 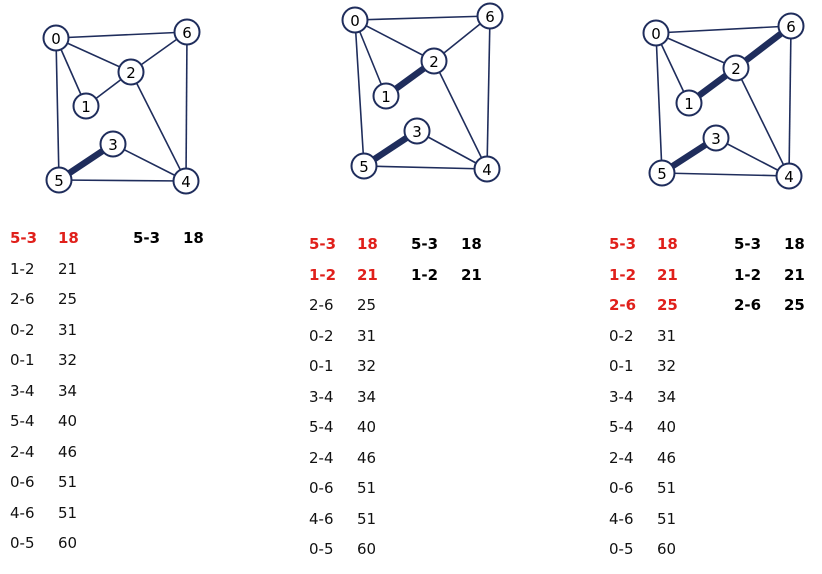 I want to click on mst-pair: 2-6, so click(x=748, y=305).